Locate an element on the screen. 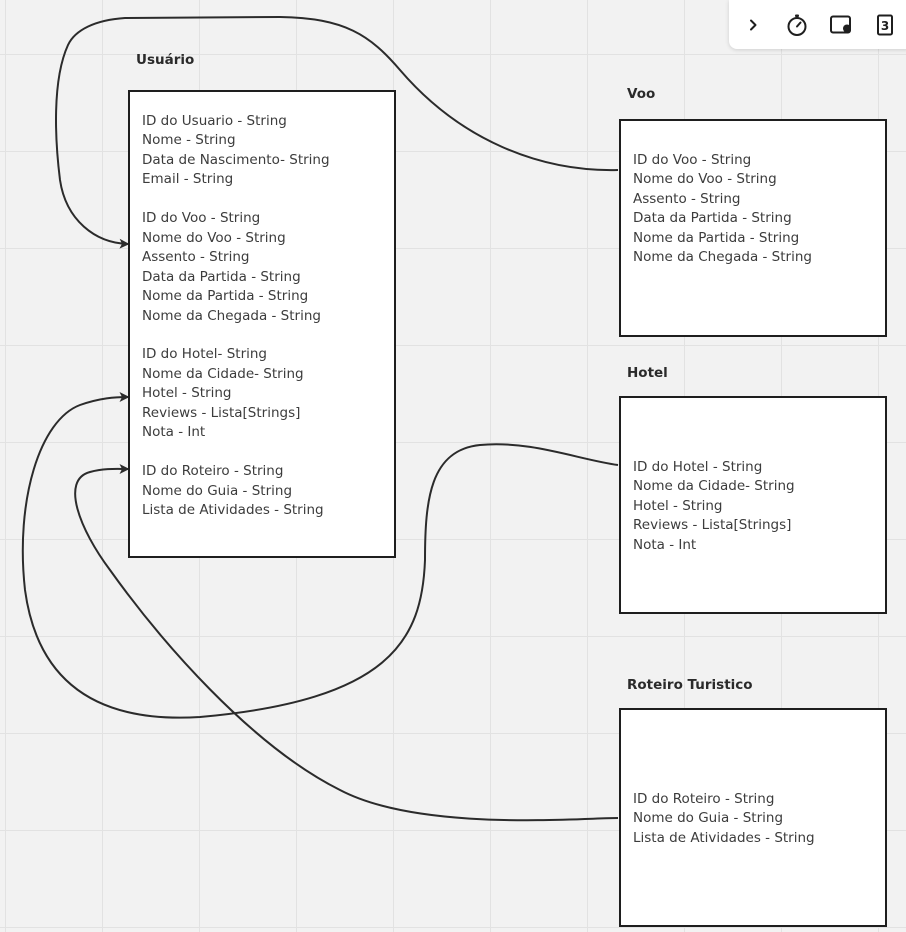  timer-icon is located at coordinates (797, 25).